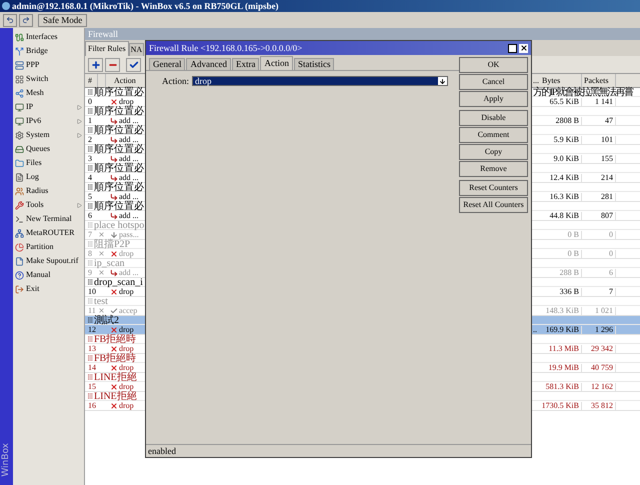  What do you see at coordinates (48, 261) in the screenshot?
I see `sidebar-item: Make Supout.rif` at bounding box center [48, 261].